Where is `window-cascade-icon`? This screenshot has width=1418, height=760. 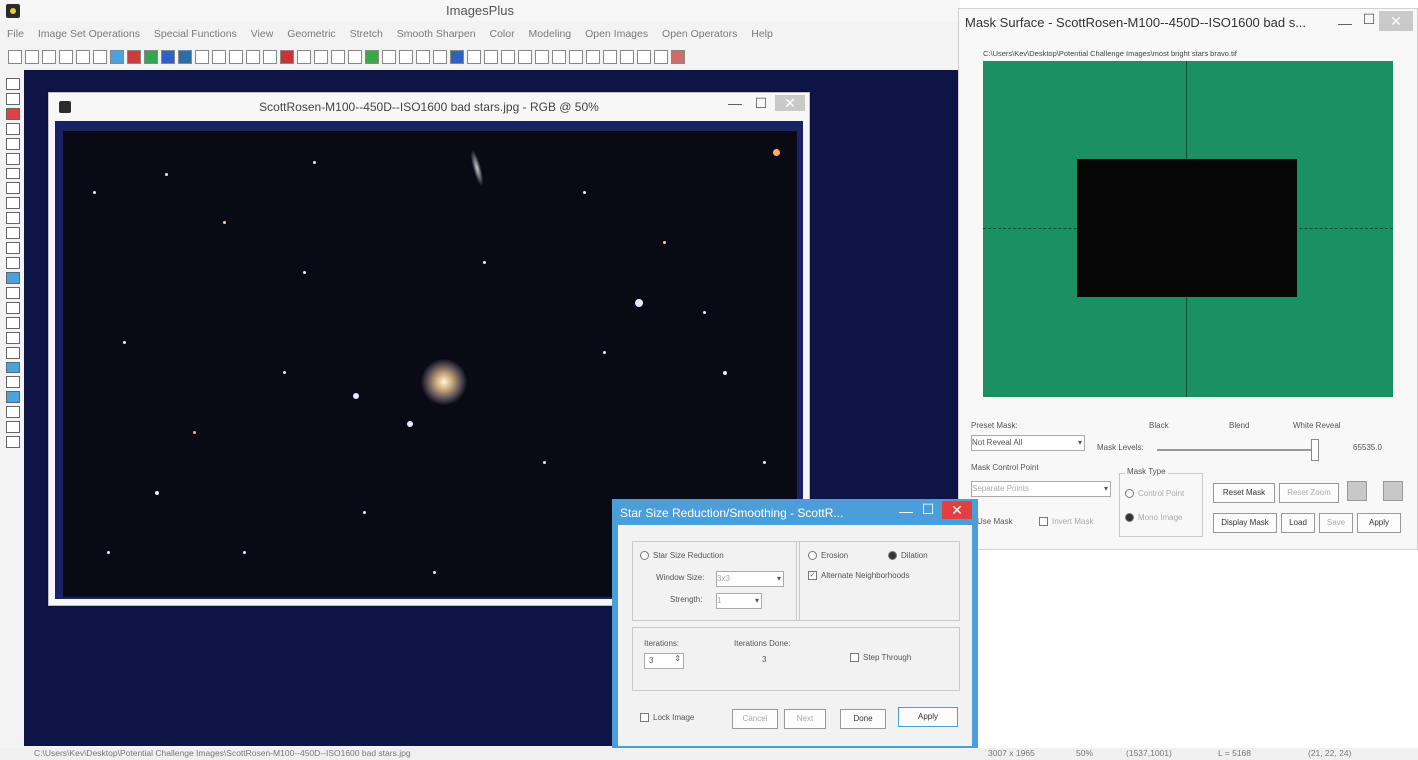
window-cascade-icon is located at coordinates (559, 57).